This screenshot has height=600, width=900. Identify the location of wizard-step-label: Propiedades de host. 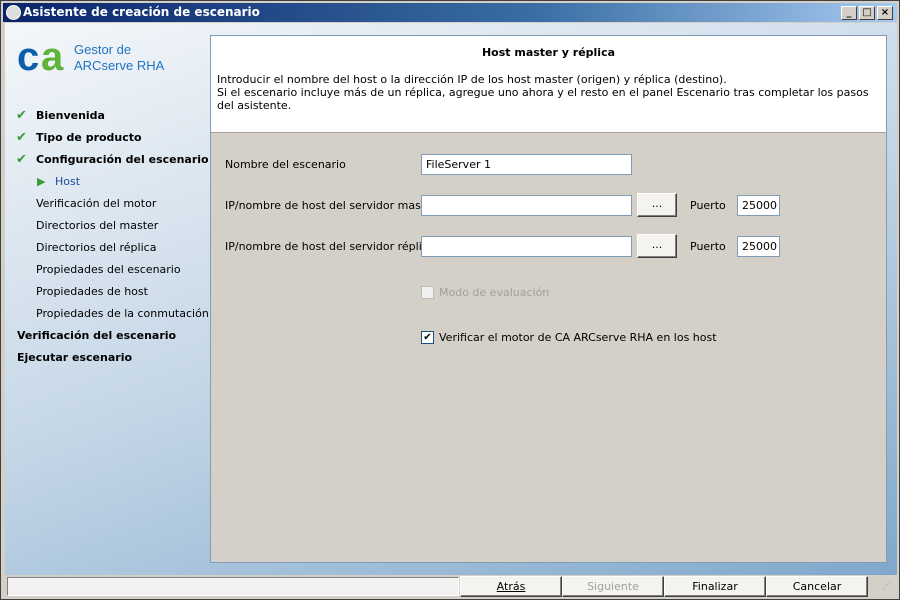
(92, 291).